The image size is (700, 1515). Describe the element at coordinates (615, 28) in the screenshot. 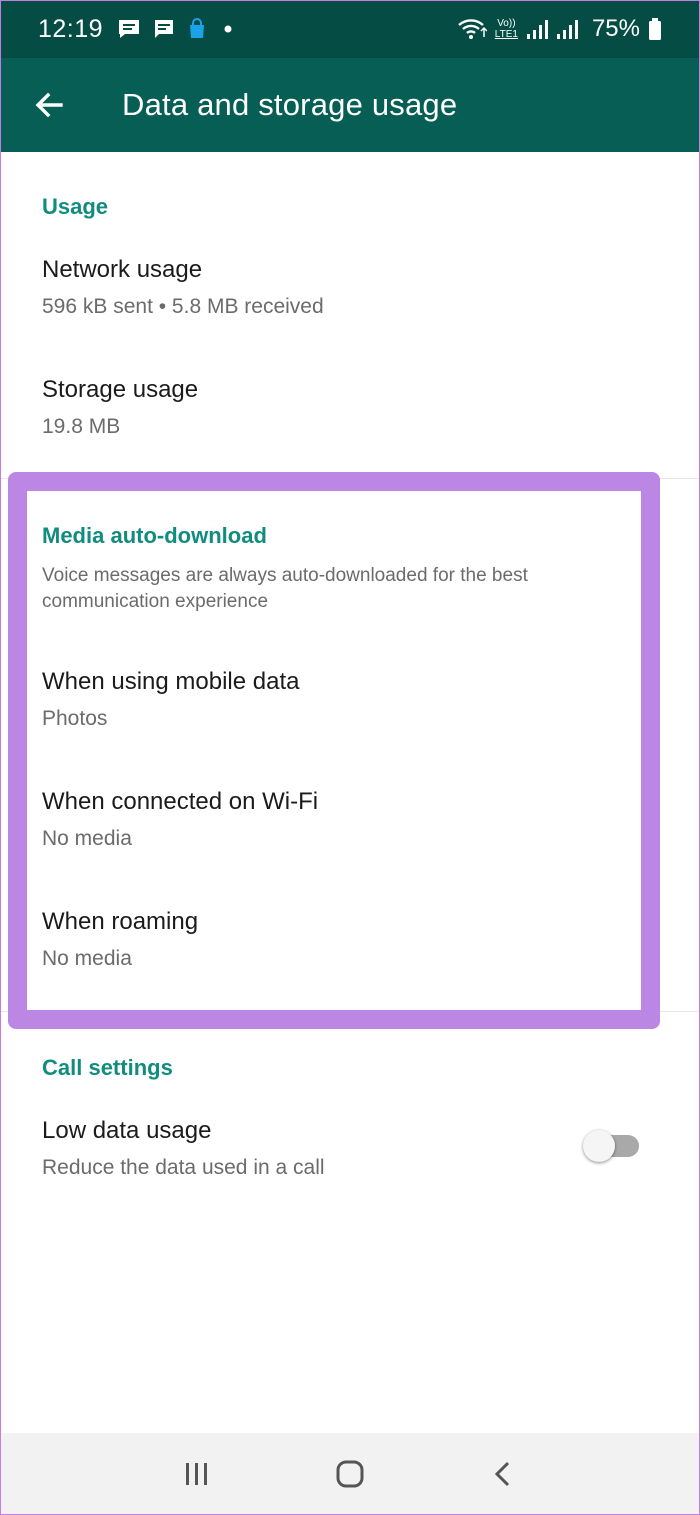

I see `battery-percent: 75%` at that location.